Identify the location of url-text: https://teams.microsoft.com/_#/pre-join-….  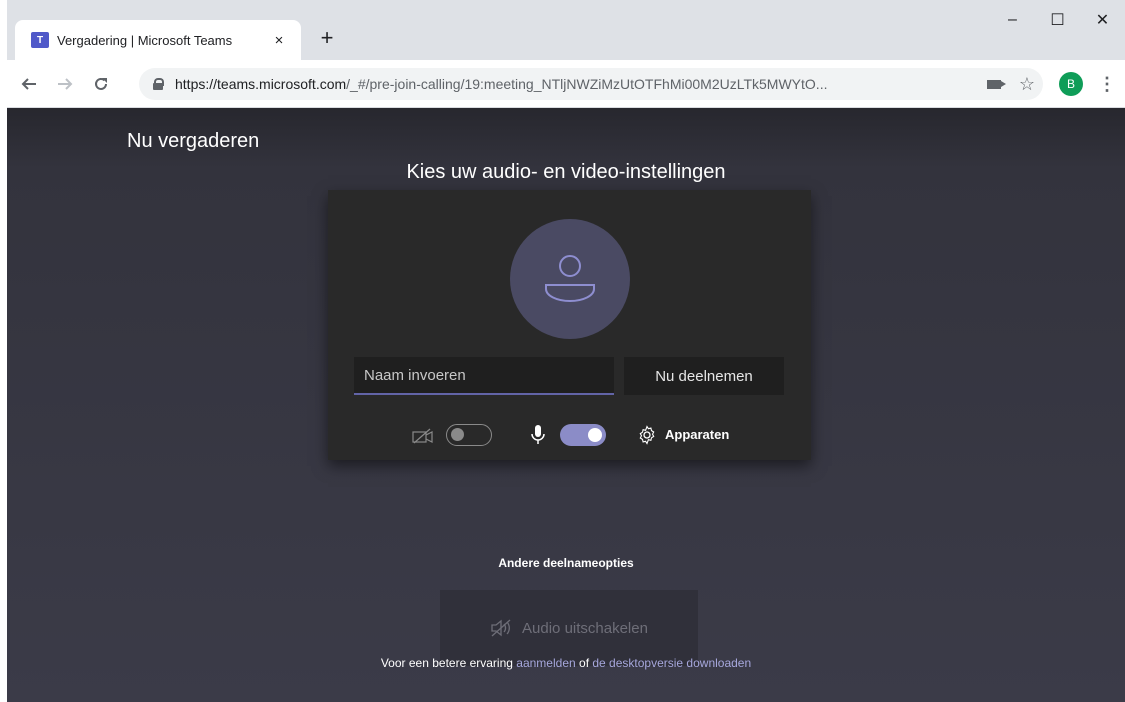
(565, 84).